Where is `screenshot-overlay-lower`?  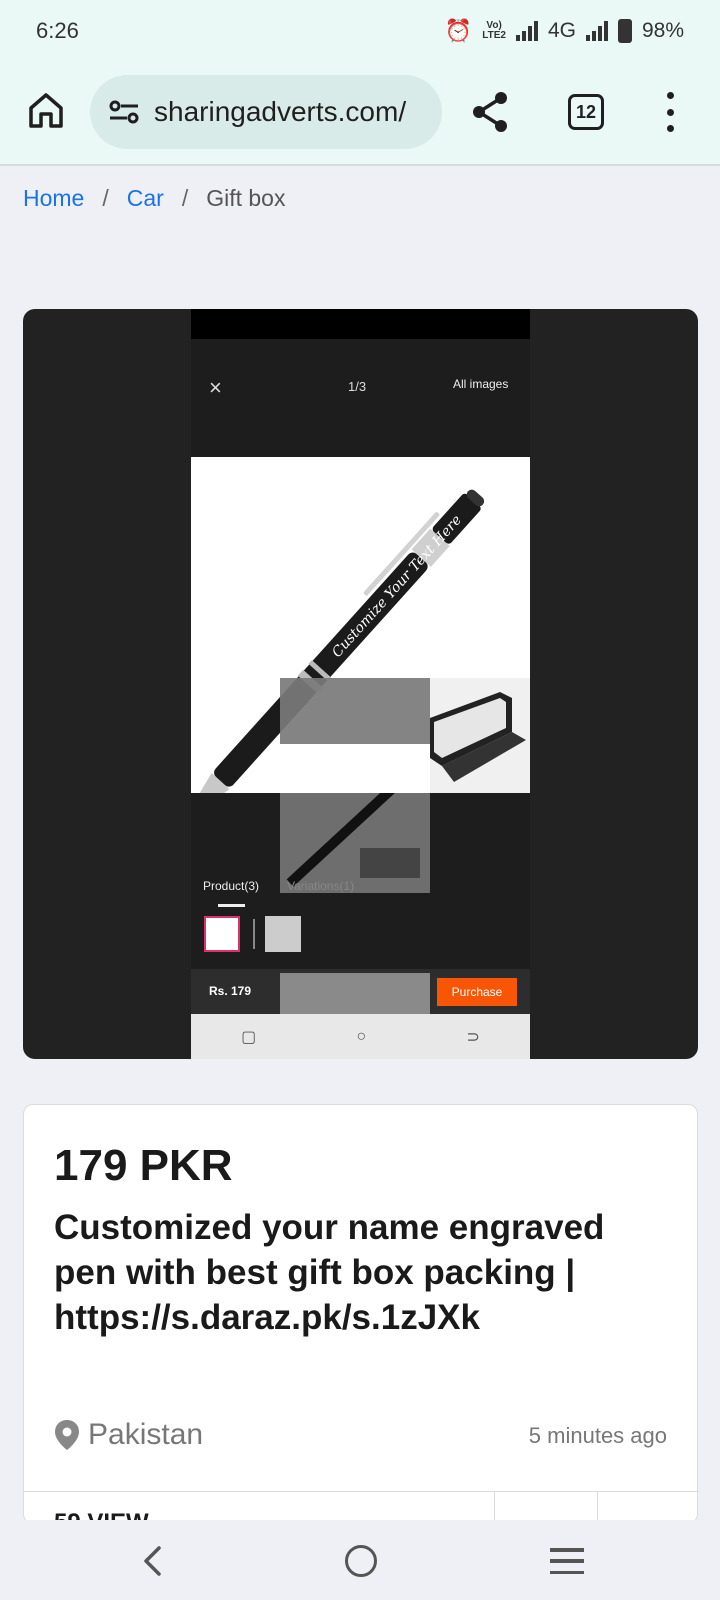 screenshot-overlay-lower is located at coordinates (355, 826).